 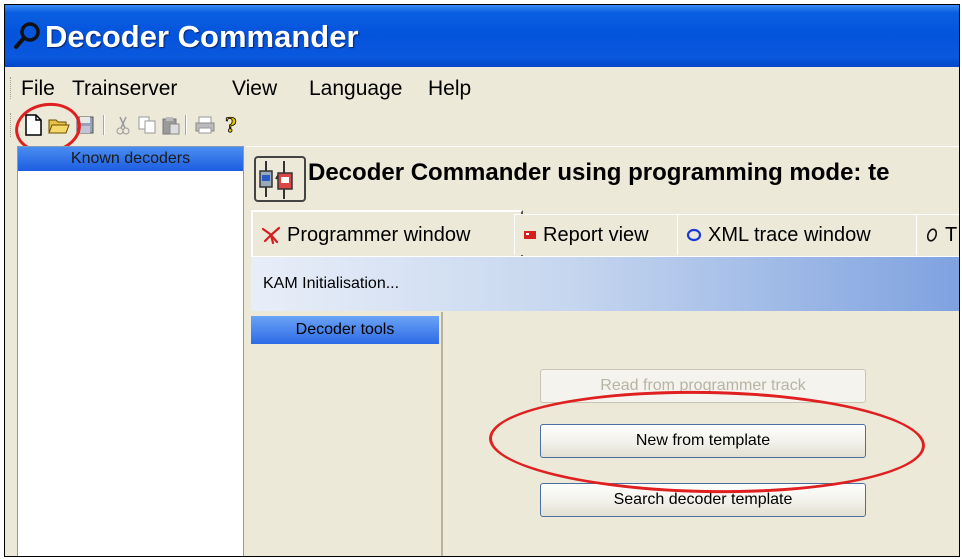 What do you see at coordinates (27, 35) in the screenshot?
I see `magnifier-icon` at bounding box center [27, 35].